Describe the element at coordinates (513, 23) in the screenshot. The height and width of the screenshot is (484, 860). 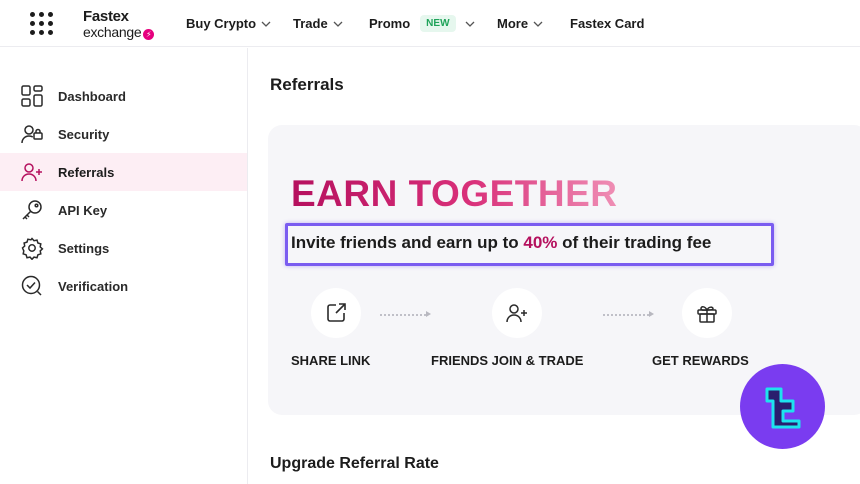
I see `nav-more-label: More` at that location.